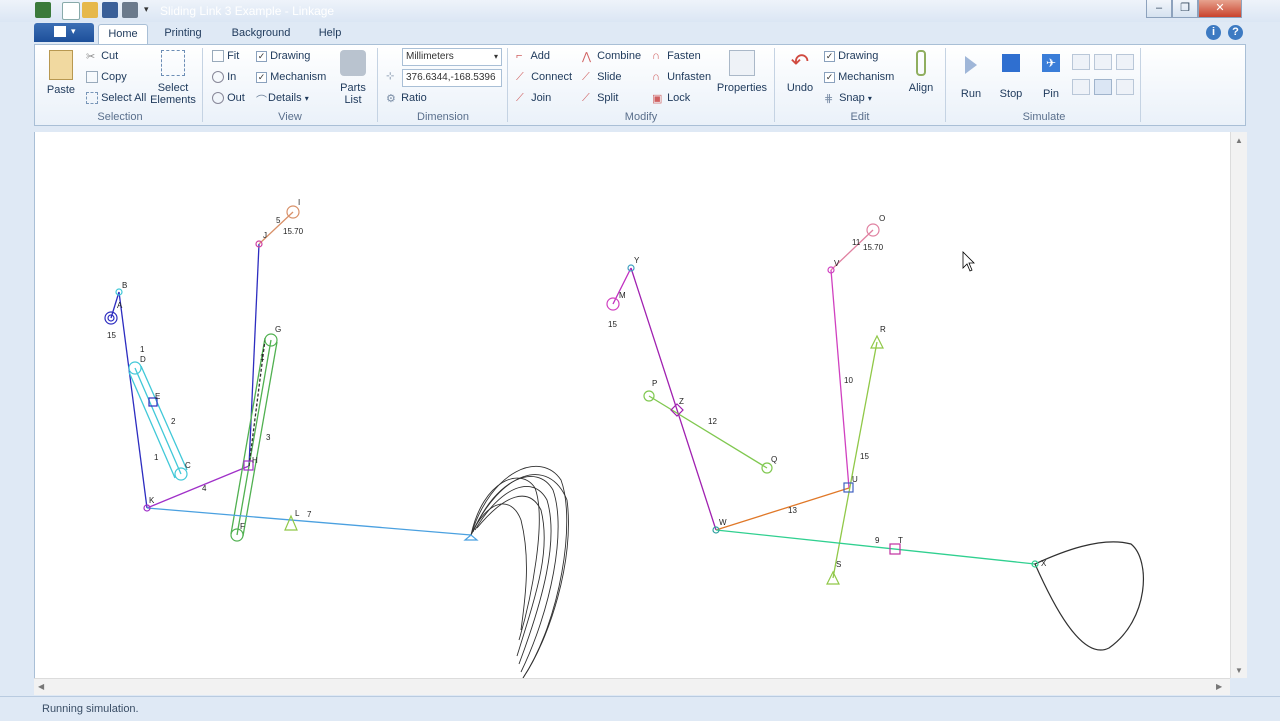 Image resolution: width=1280 pixels, height=721 pixels. What do you see at coordinates (283, 56) in the screenshot?
I see `view-drawing-checkbox: ✓ Drawing` at bounding box center [283, 56].